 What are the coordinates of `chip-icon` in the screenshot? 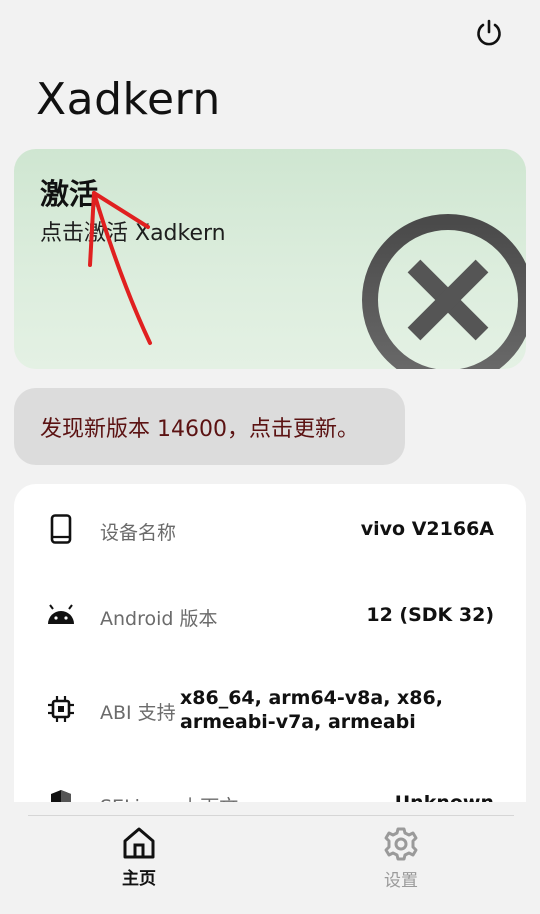 It's located at (61, 709).